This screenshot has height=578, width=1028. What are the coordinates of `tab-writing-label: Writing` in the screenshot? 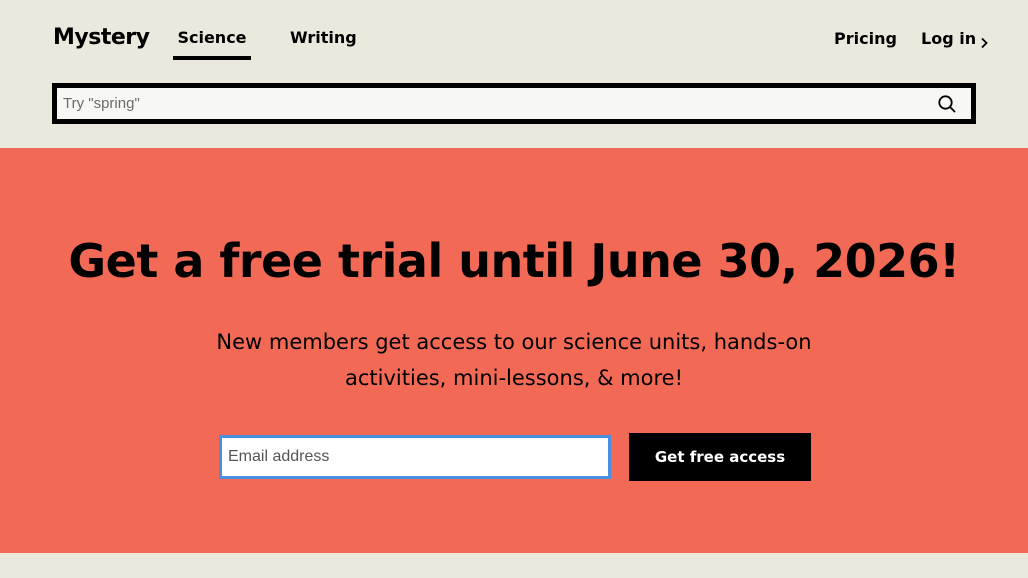 It's located at (323, 37).